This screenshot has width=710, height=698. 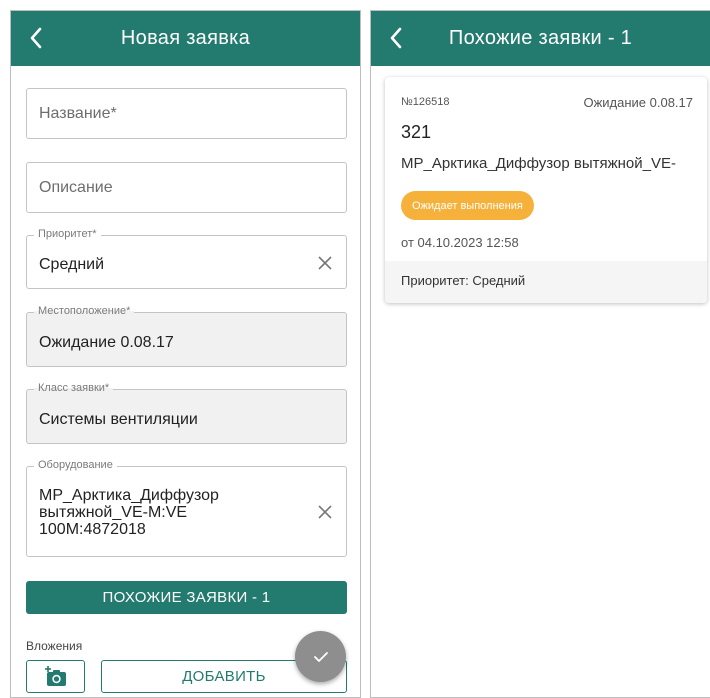 What do you see at coordinates (416, 132) in the screenshot?
I see `request-code: 321` at bounding box center [416, 132].